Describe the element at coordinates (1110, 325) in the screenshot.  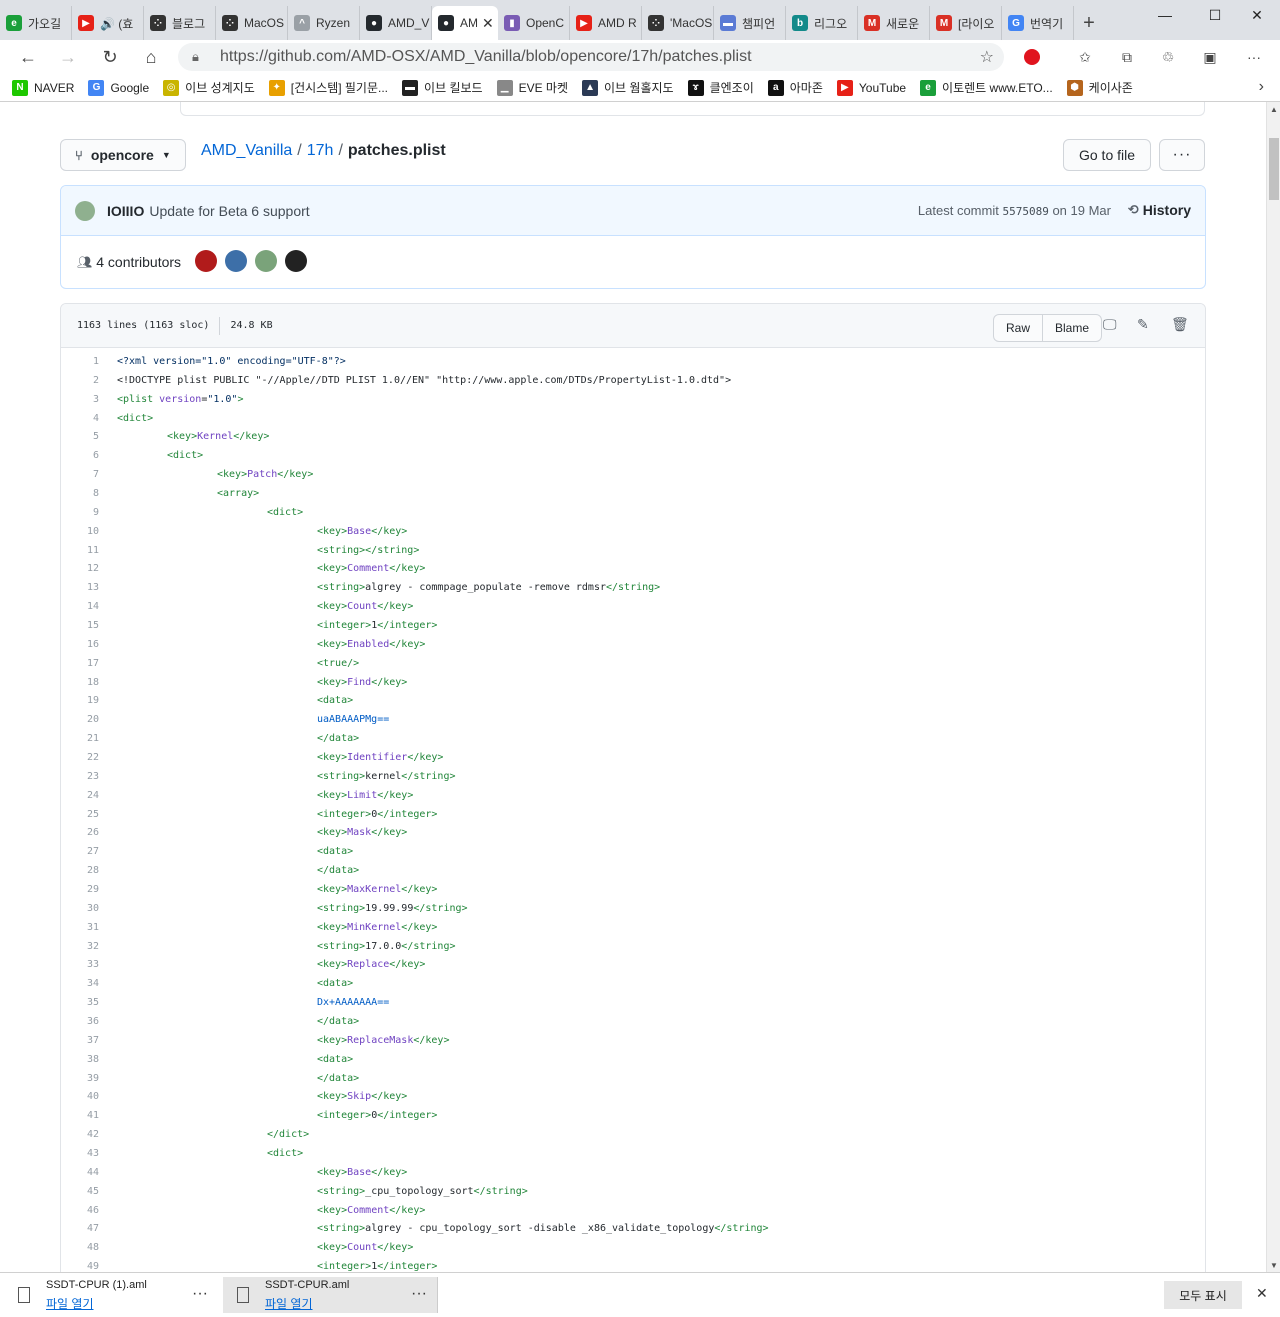
I see `desktop-icon: 🖵︎` at that location.